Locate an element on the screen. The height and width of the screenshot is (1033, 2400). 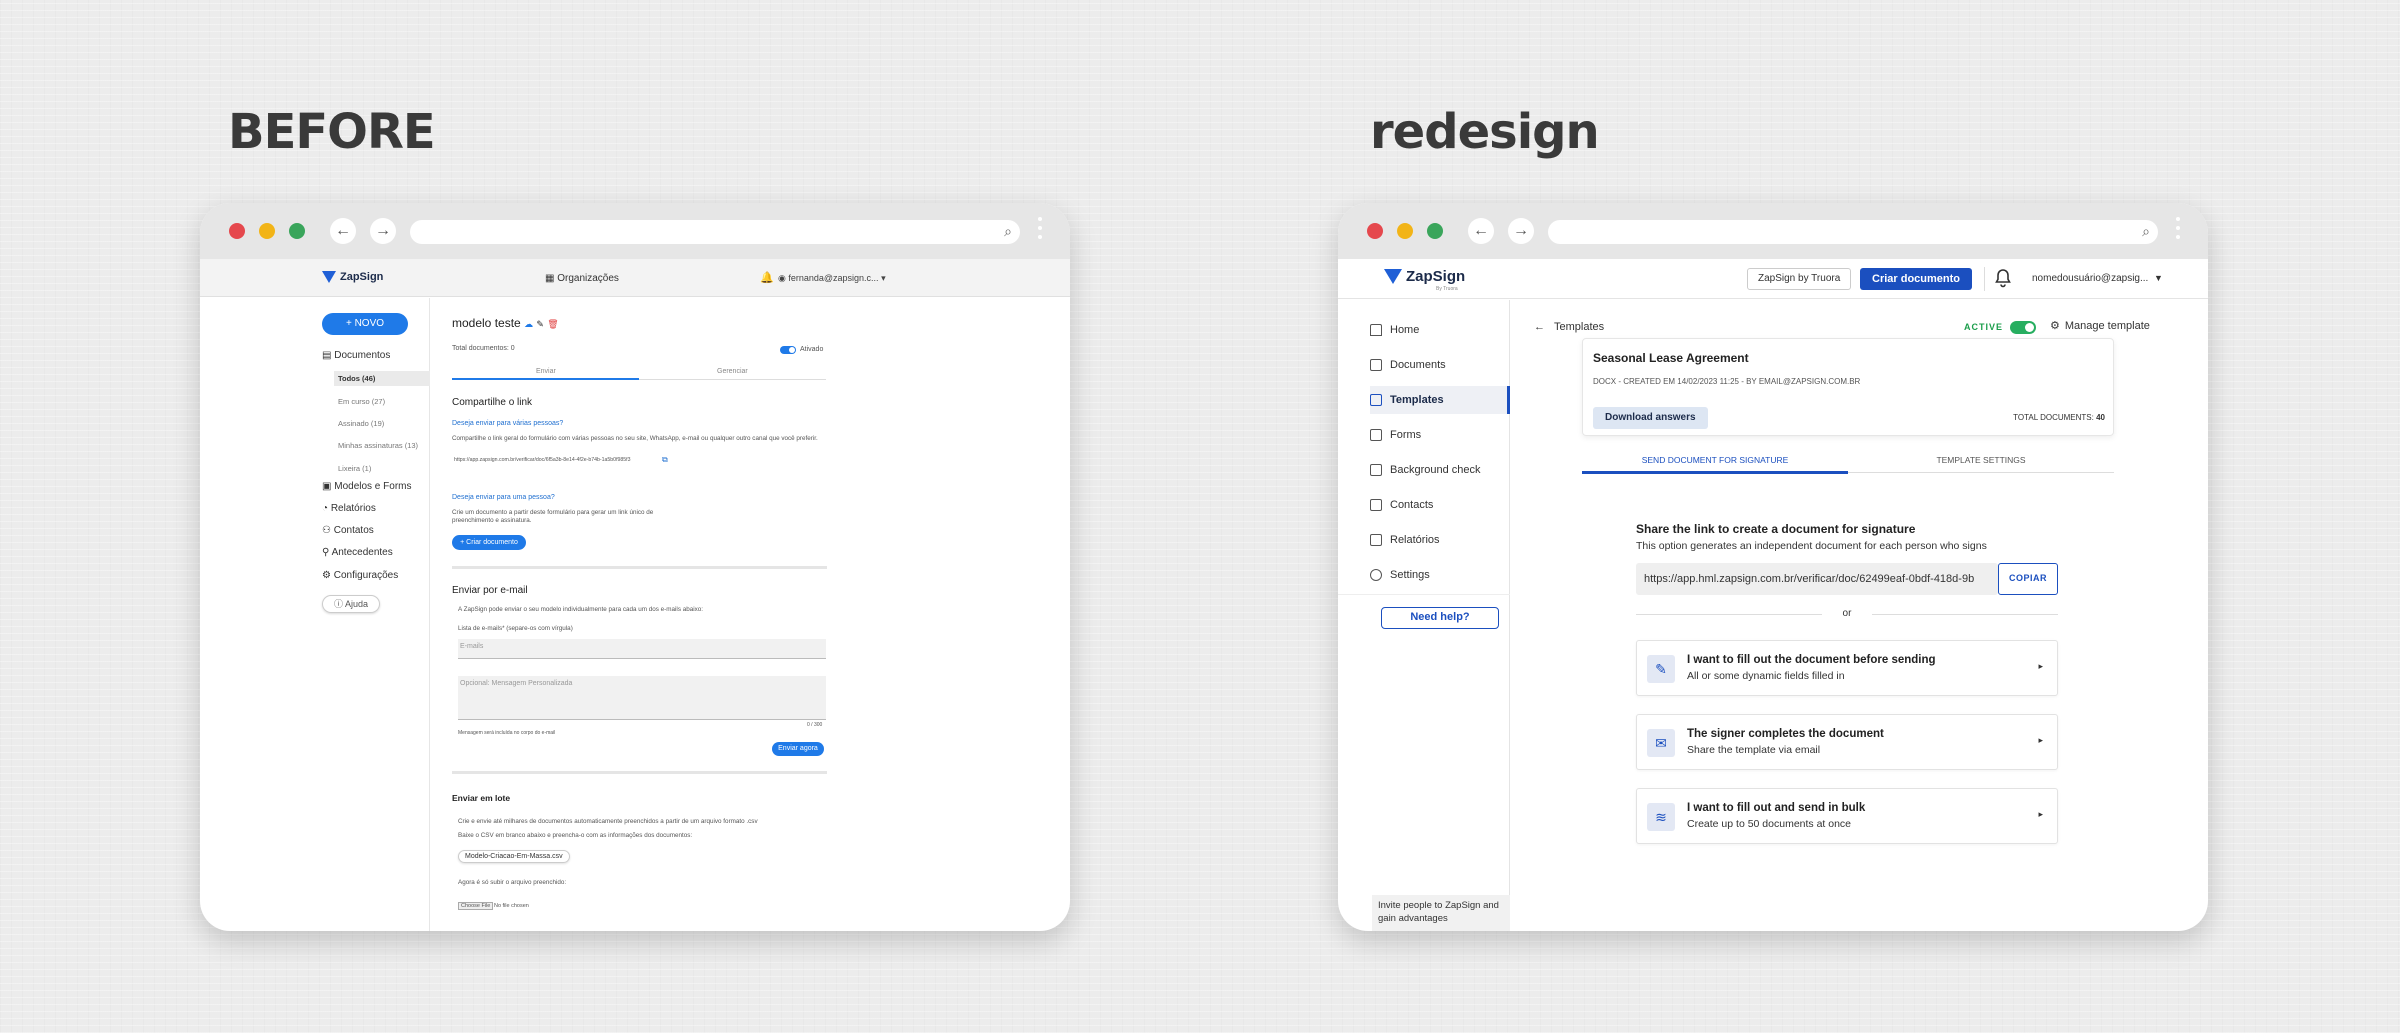
tab-send: Enviar is located at coordinates (546, 371).